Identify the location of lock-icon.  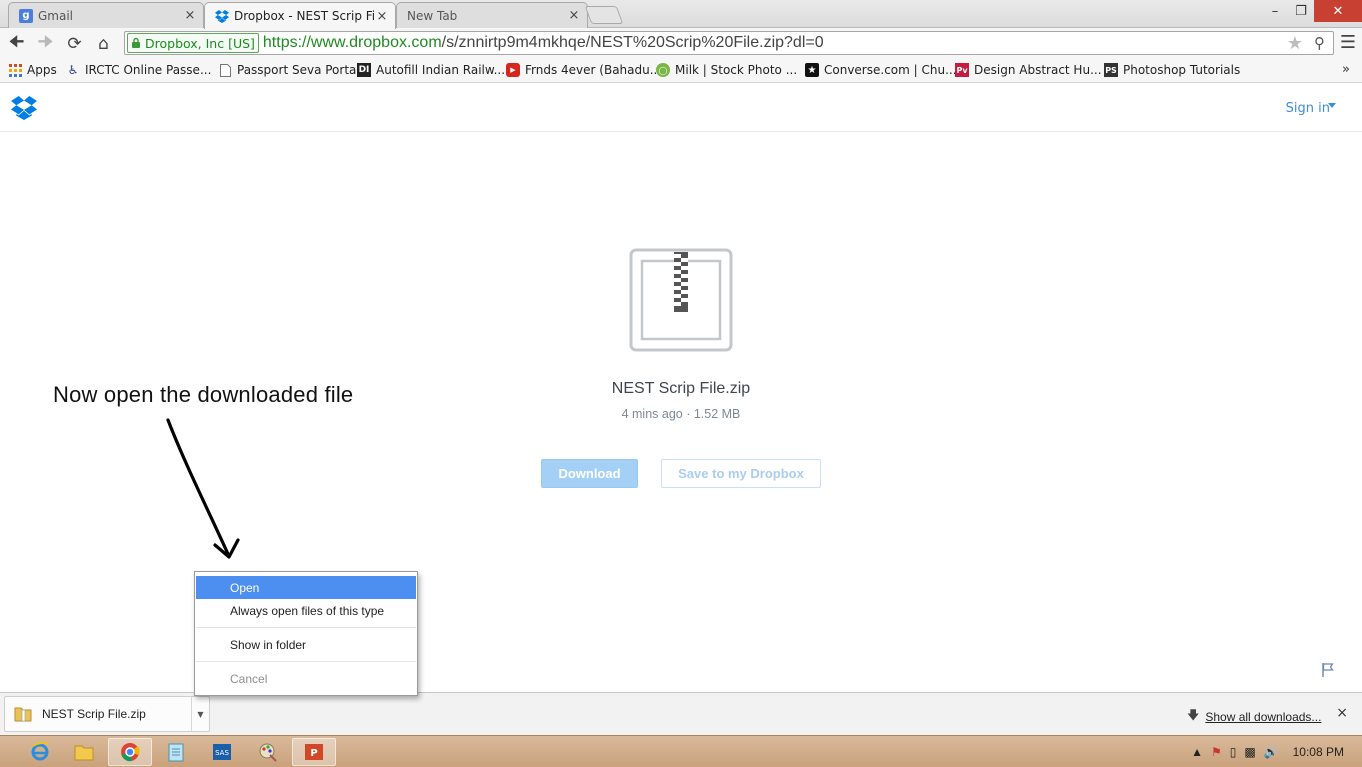
(136, 42).